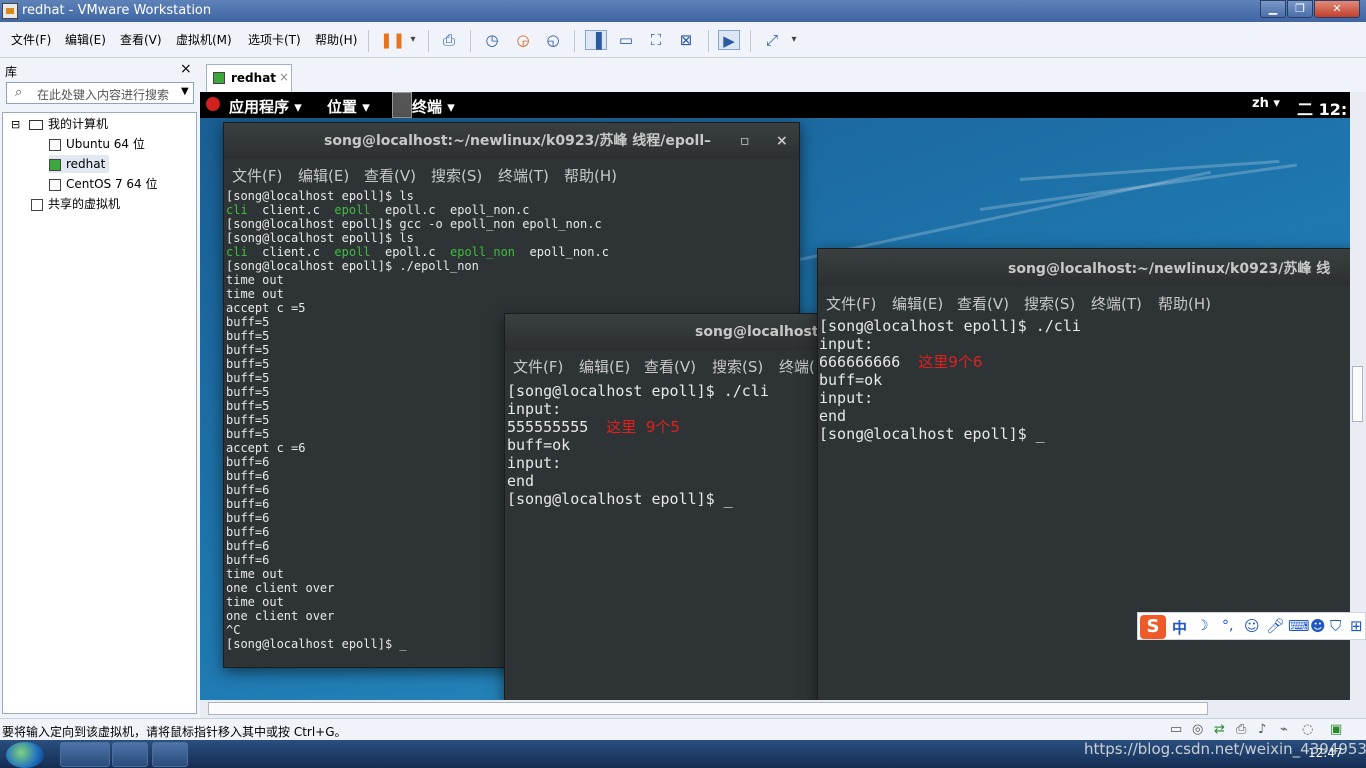 The width and height of the screenshot is (1366, 768). I want to click on tab-close-icon: ×, so click(284, 77).